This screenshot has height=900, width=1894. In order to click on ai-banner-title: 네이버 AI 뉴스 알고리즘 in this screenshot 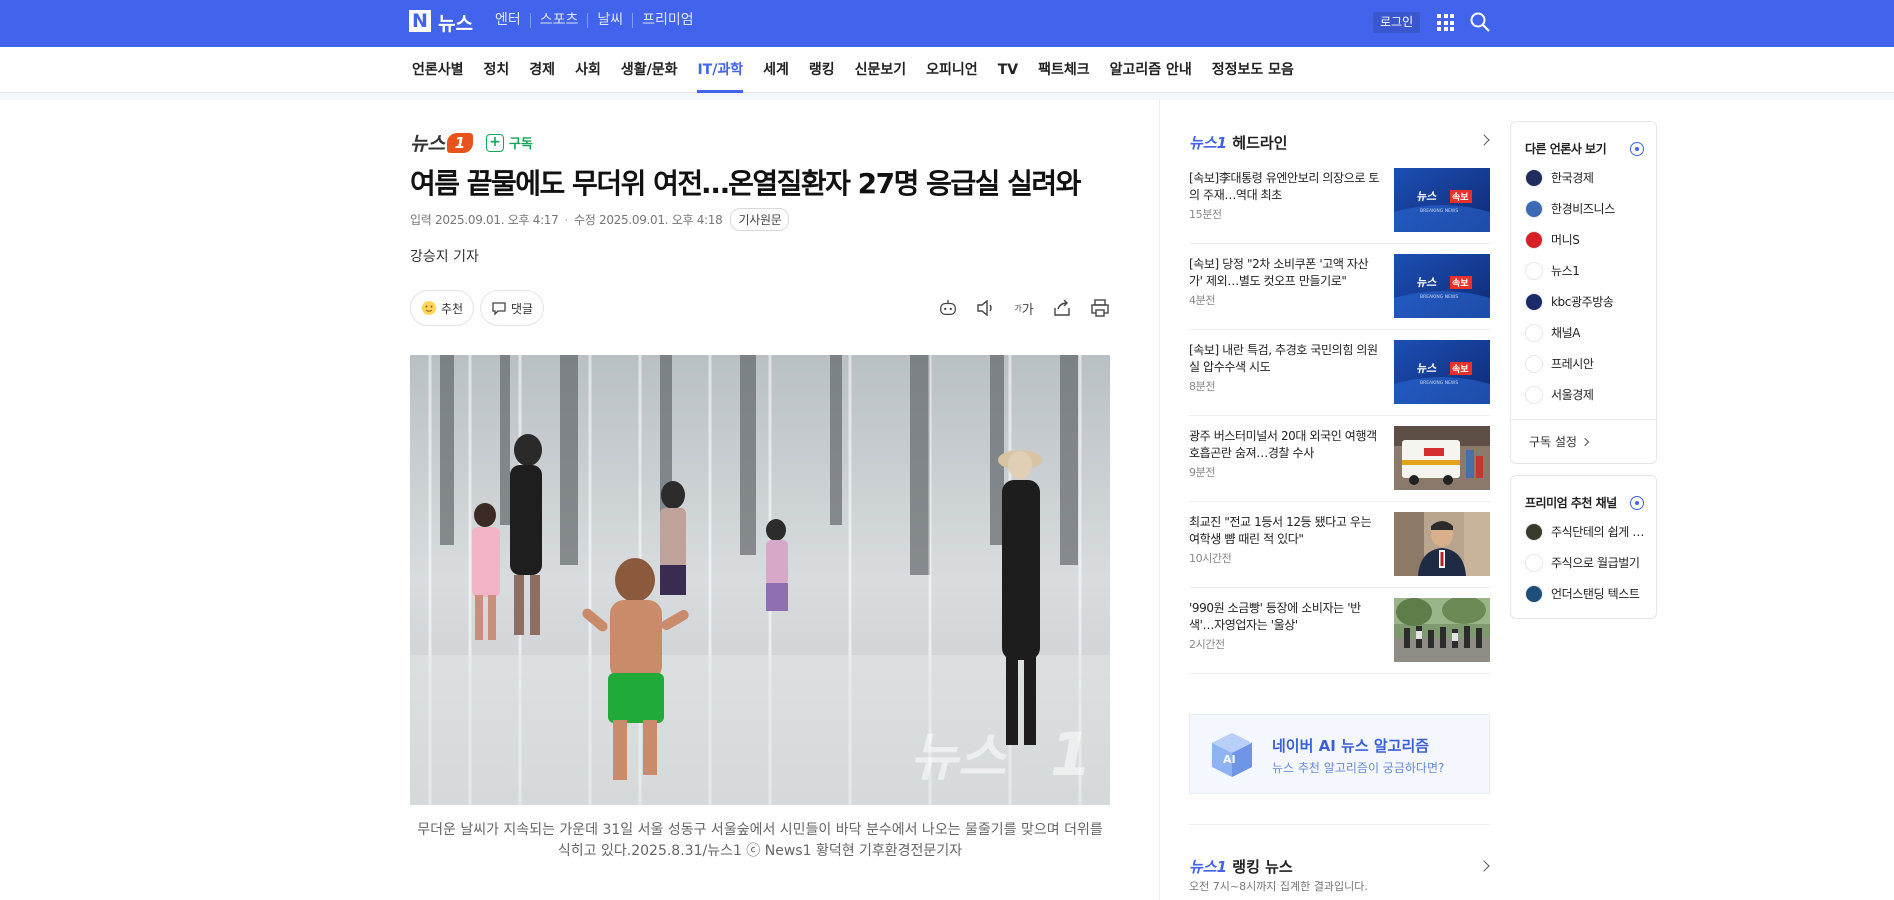, I will do `click(1351, 746)`.